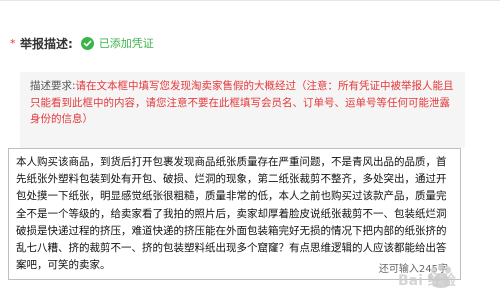 Image resolution: width=500 pixels, height=298 pixels. What do you see at coordinates (53, 86) in the screenshot?
I see `requirements-prefix: 描述要求:` at bounding box center [53, 86].